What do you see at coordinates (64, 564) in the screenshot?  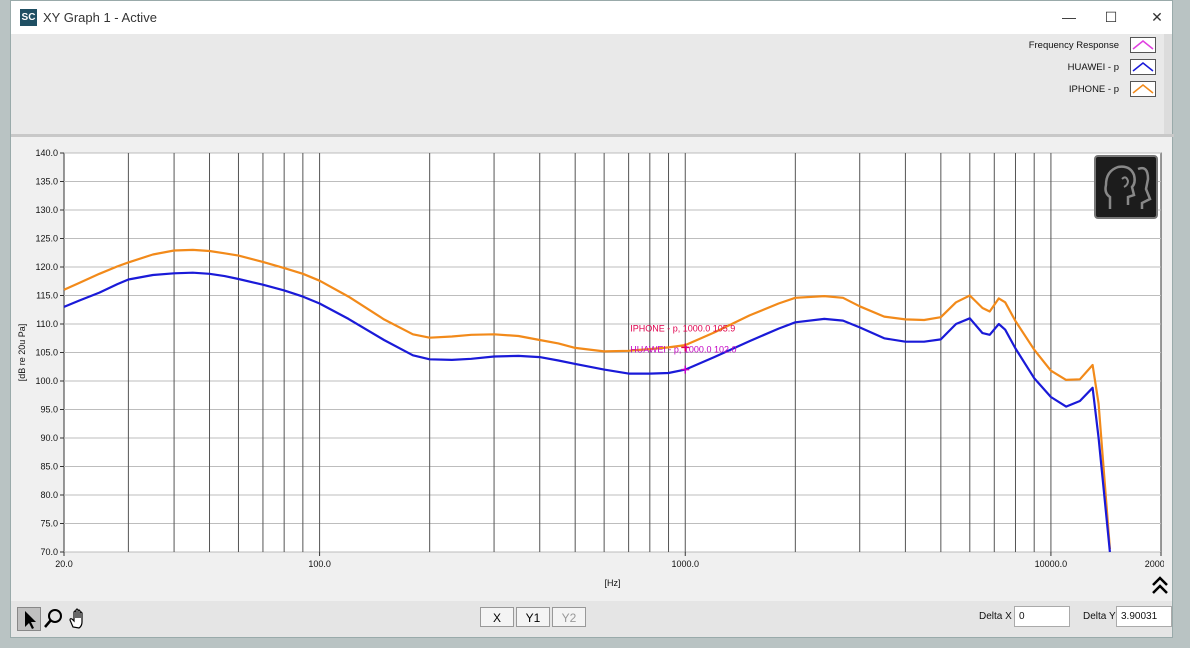 I see `x-tick-label: 20.0` at bounding box center [64, 564].